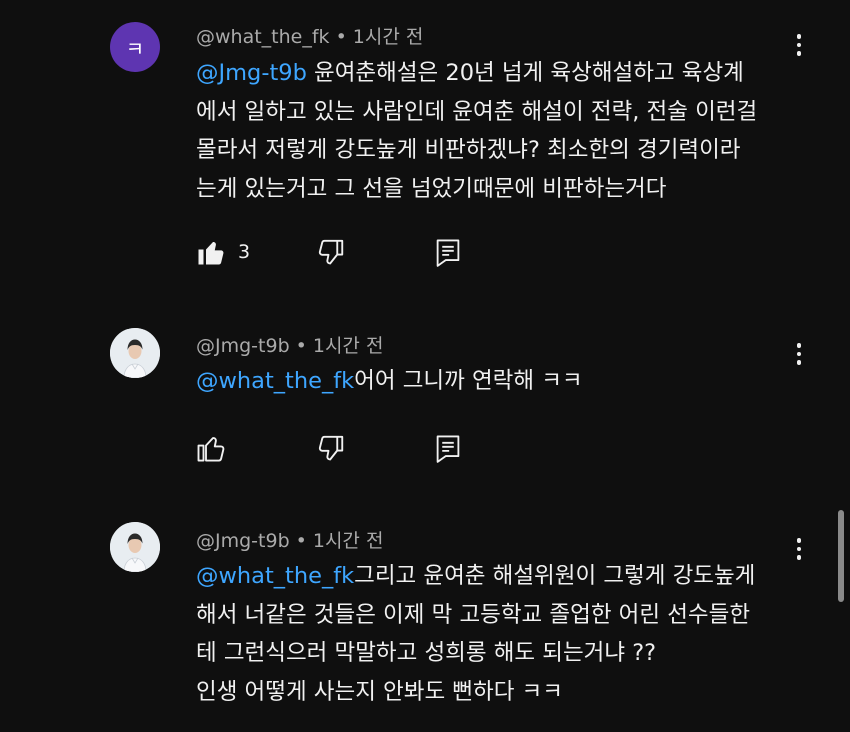 This screenshot has width=850, height=732. I want to click on comment-line: @what_the_fk어어 그니까 연락해 ㅋㅋ, so click(496, 381).